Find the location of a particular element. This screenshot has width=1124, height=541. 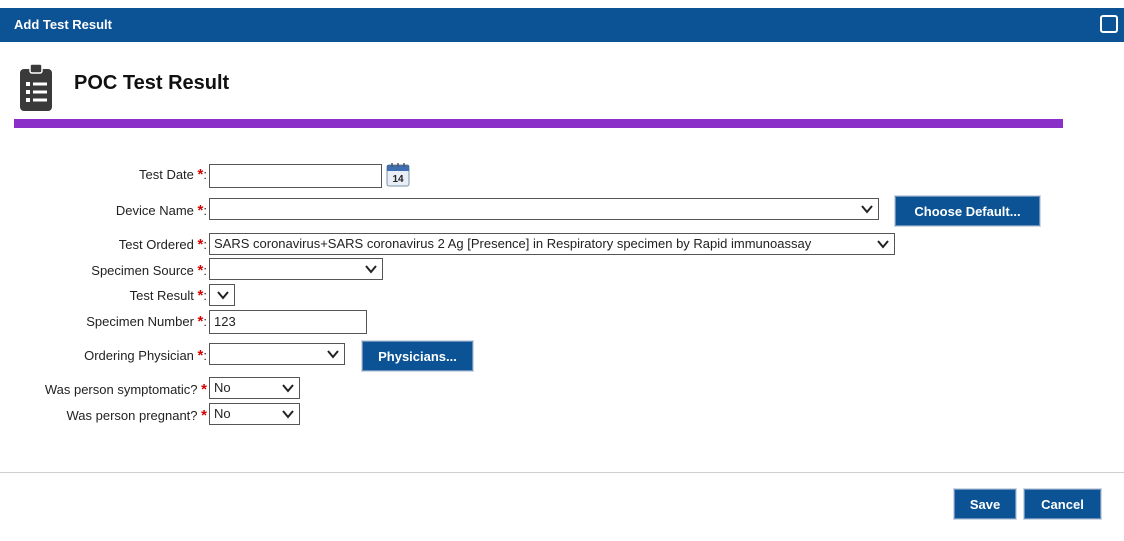

test-ordered-label: Test Ordered *: is located at coordinates (162, 244).